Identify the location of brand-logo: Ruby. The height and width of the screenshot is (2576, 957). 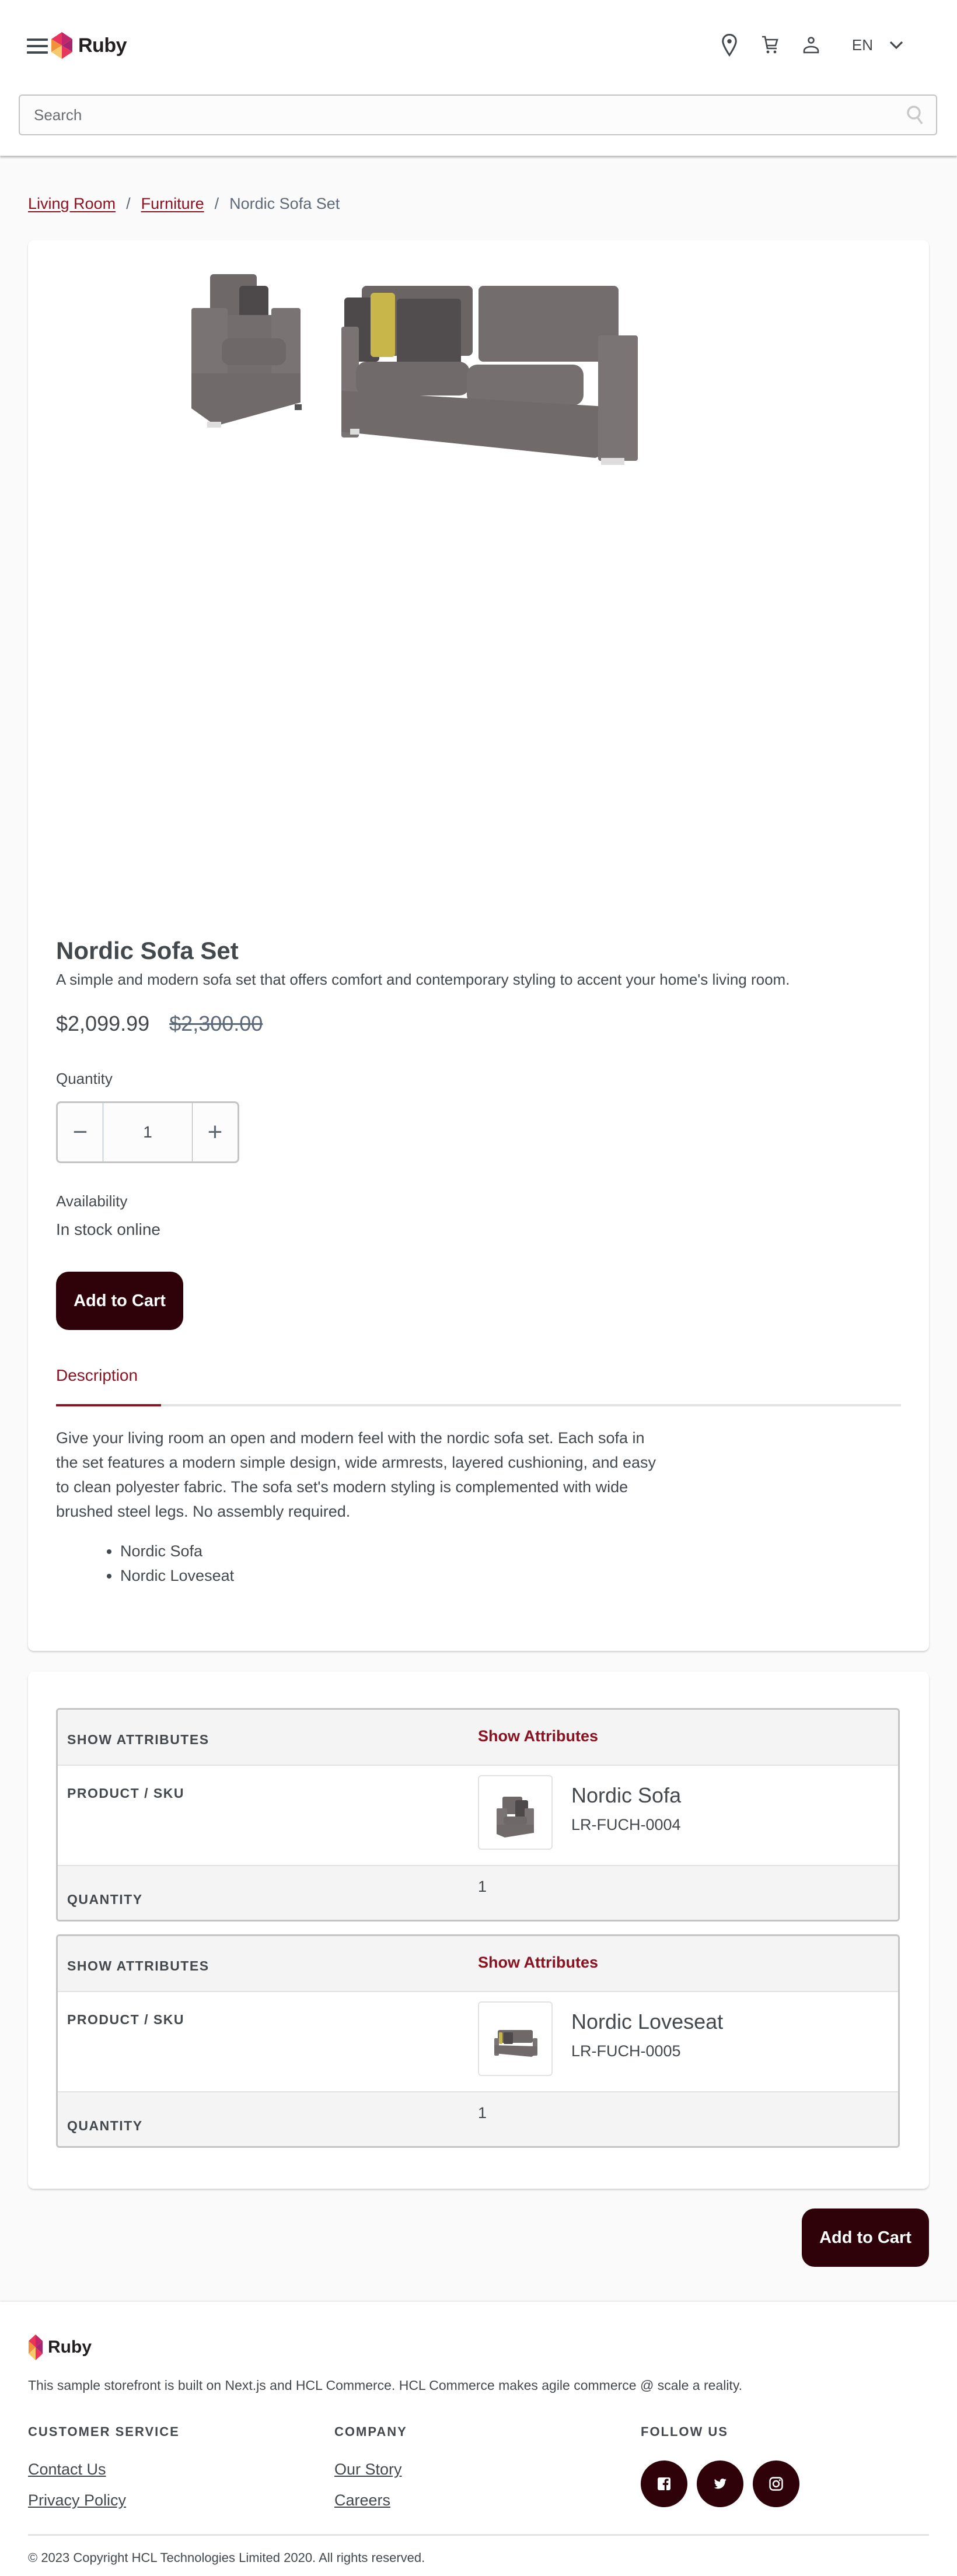
(88, 45).